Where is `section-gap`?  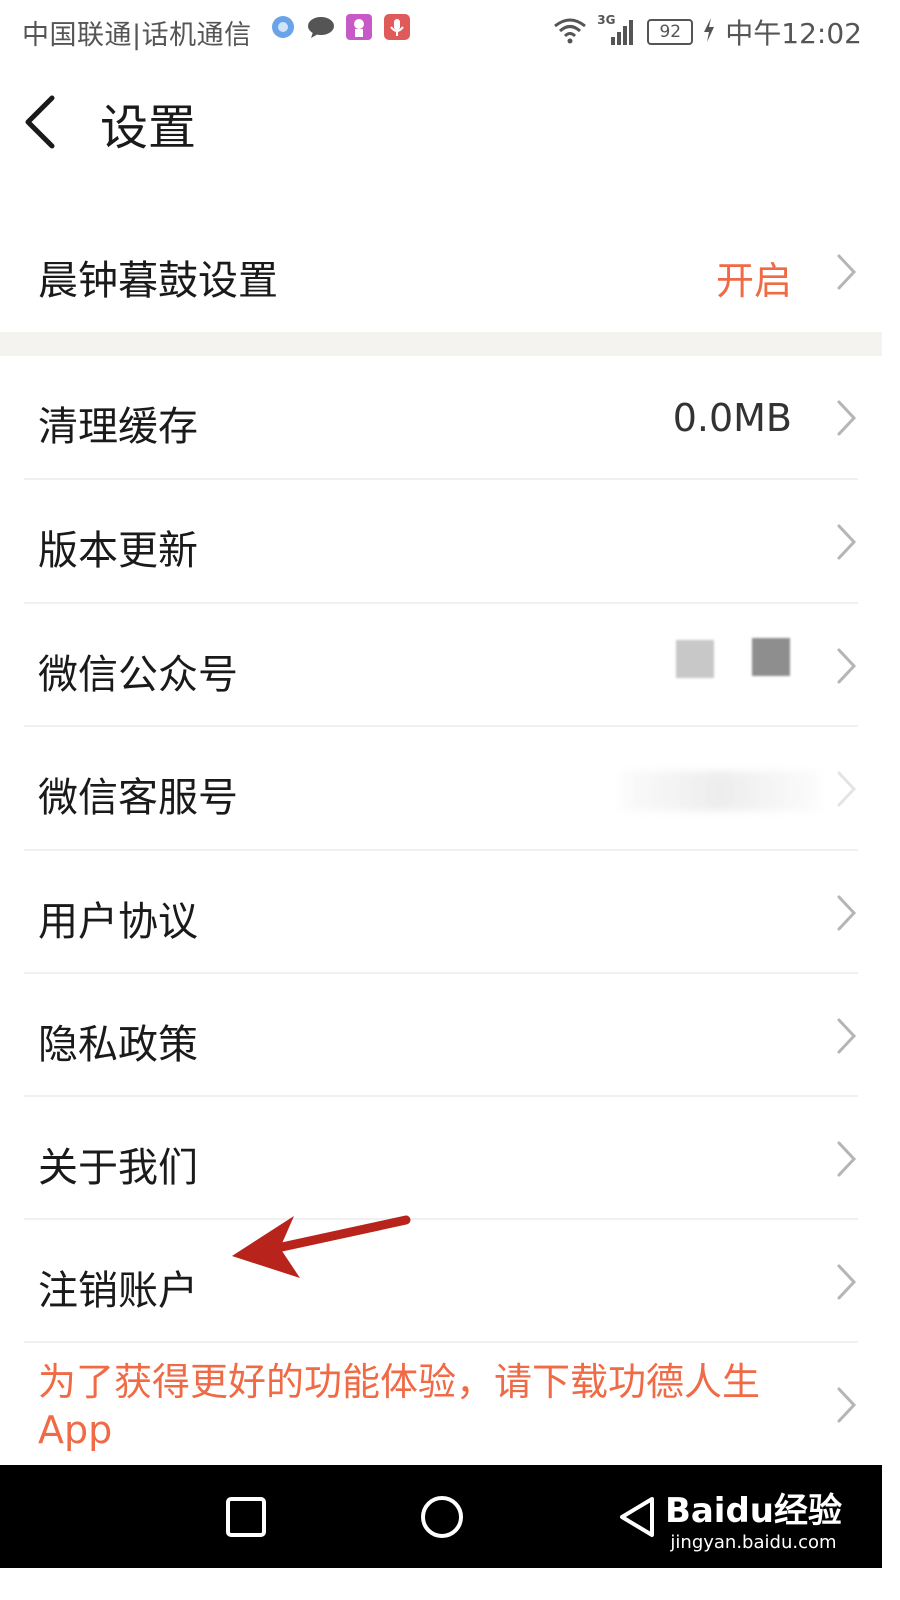
section-gap is located at coordinates (441, 344).